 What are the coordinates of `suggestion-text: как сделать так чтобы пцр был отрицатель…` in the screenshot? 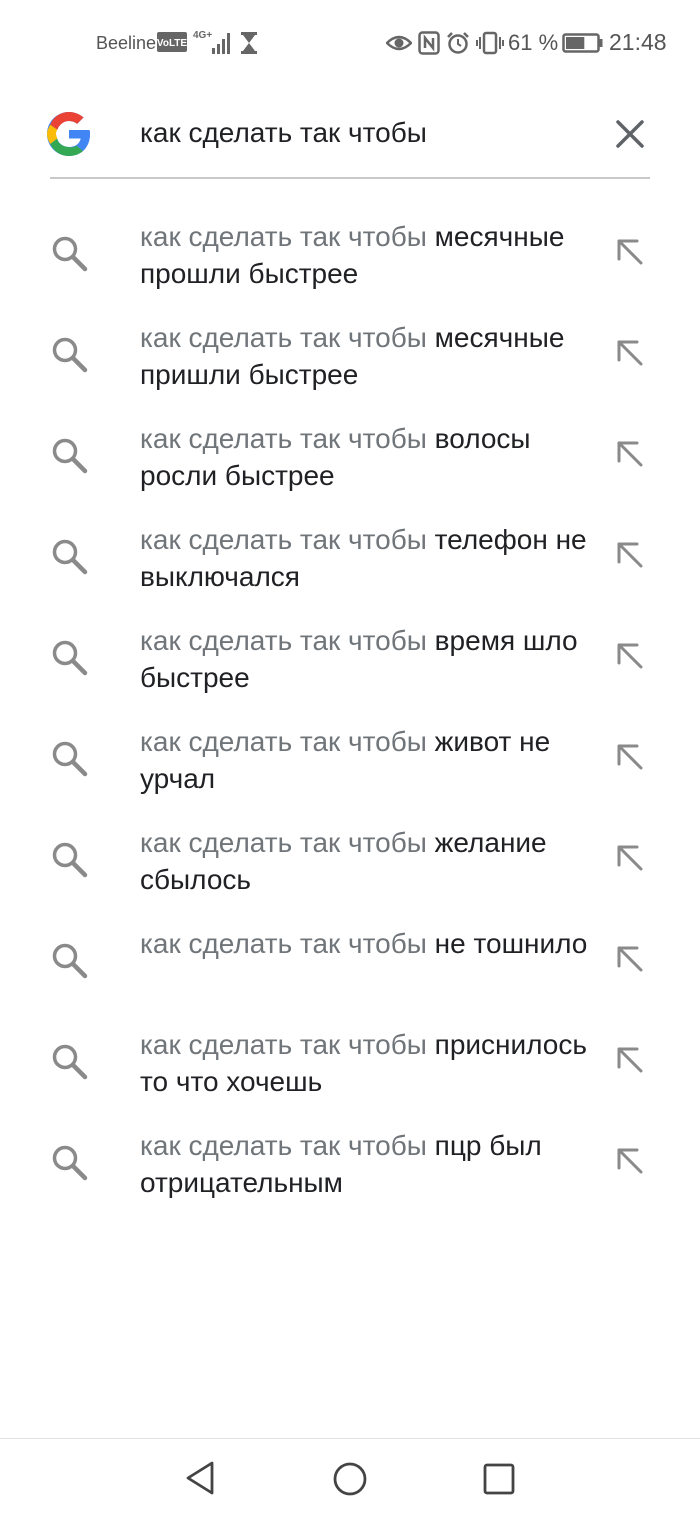 It's located at (365, 1164).